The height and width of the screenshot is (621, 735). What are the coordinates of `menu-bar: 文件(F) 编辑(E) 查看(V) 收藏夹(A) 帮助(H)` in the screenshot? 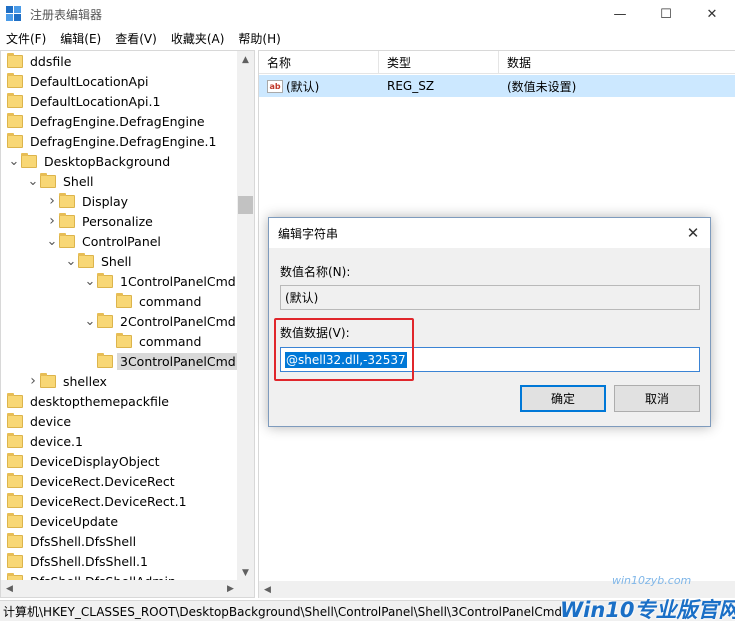 It's located at (367, 38).